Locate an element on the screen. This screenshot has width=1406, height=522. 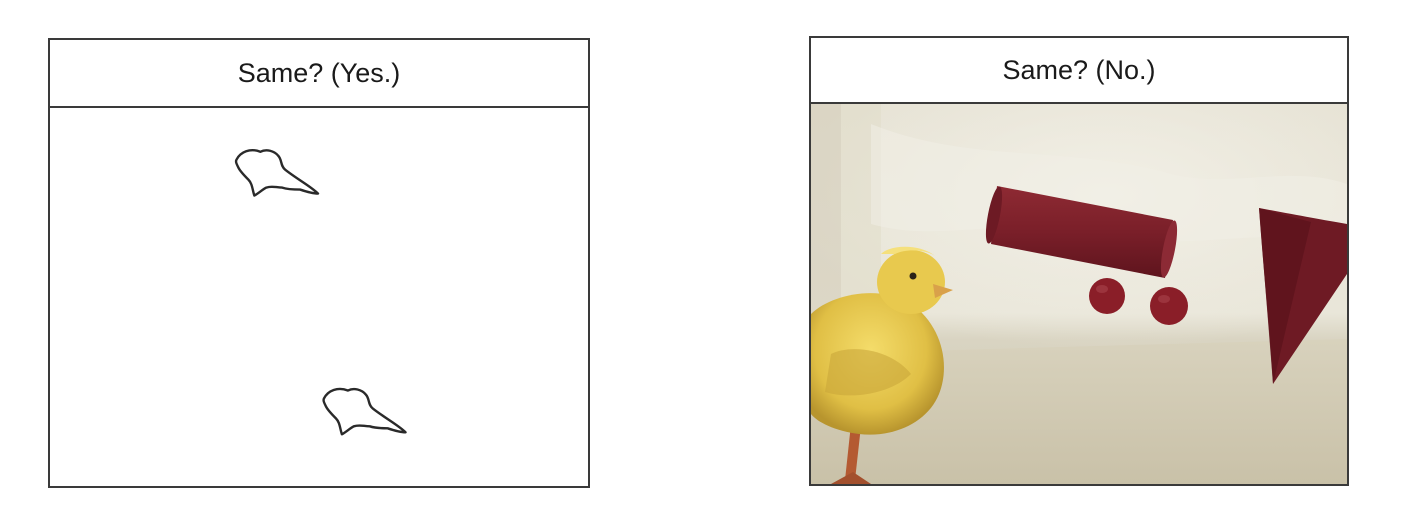
panel-header-no: Same? (No.) is located at coordinates (1079, 71).